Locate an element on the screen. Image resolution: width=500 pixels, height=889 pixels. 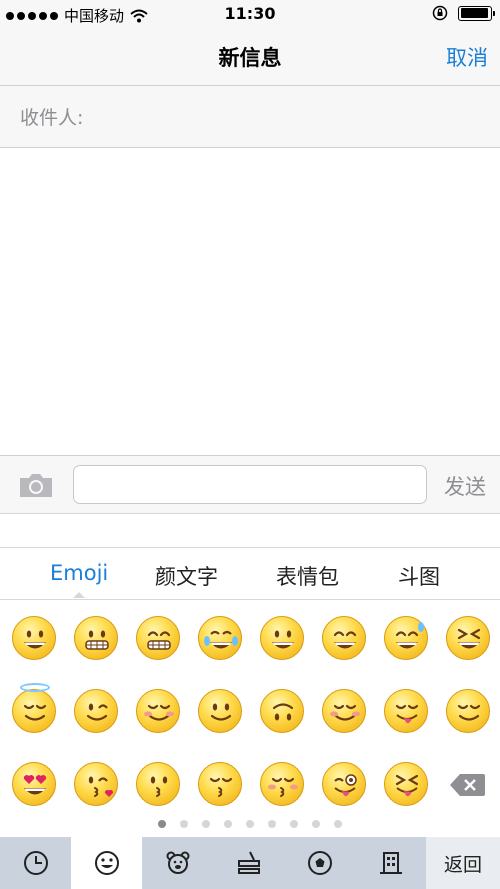
food-icon is located at coordinates (248, 862).